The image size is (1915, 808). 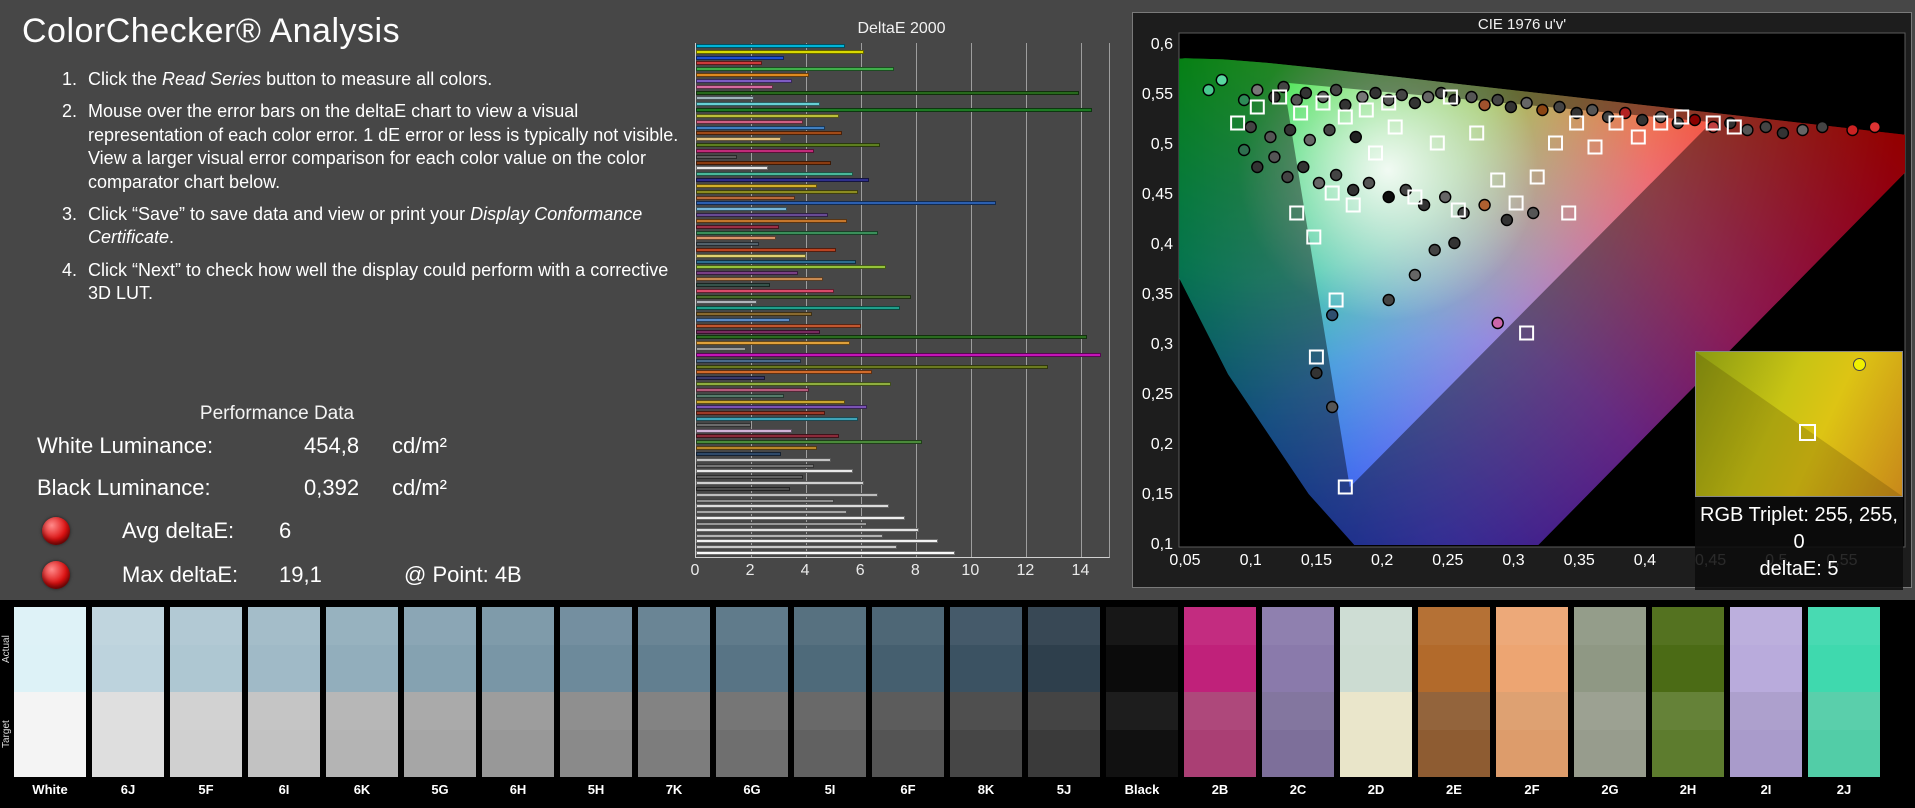 What do you see at coordinates (128, 789) in the screenshot?
I see `patch-label: 6J` at bounding box center [128, 789].